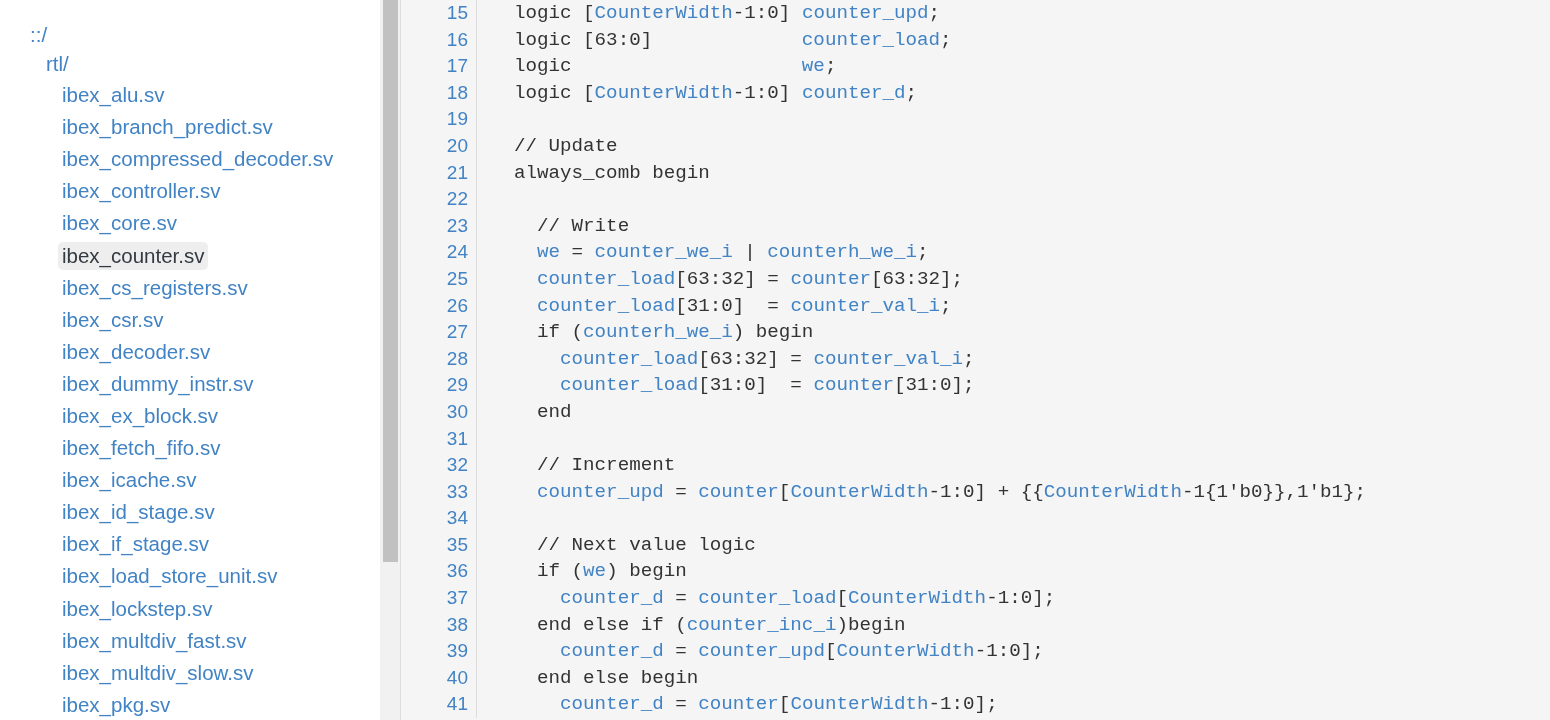 The height and width of the screenshot is (720, 1550). I want to click on code-line: end else begin, so click(618, 677).